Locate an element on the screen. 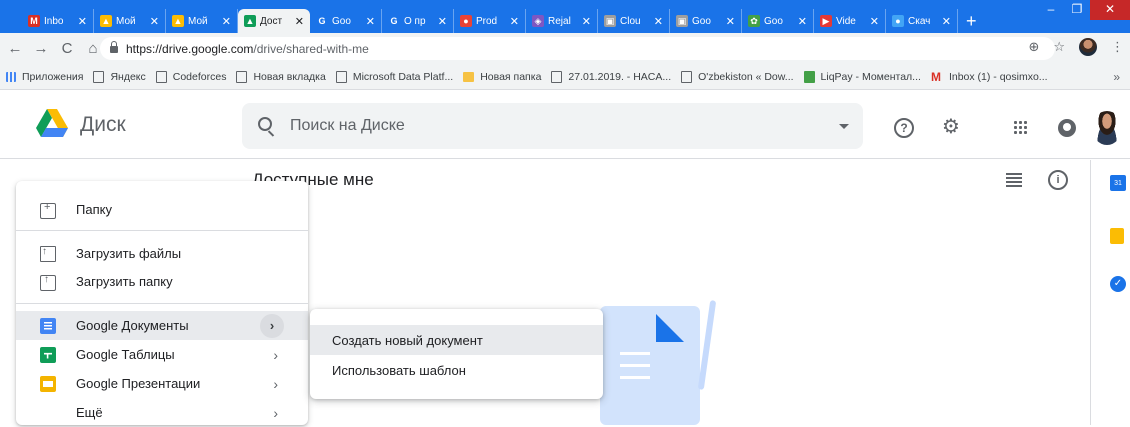  search-box: Поиск на Диске is located at coordinates (552, 126).